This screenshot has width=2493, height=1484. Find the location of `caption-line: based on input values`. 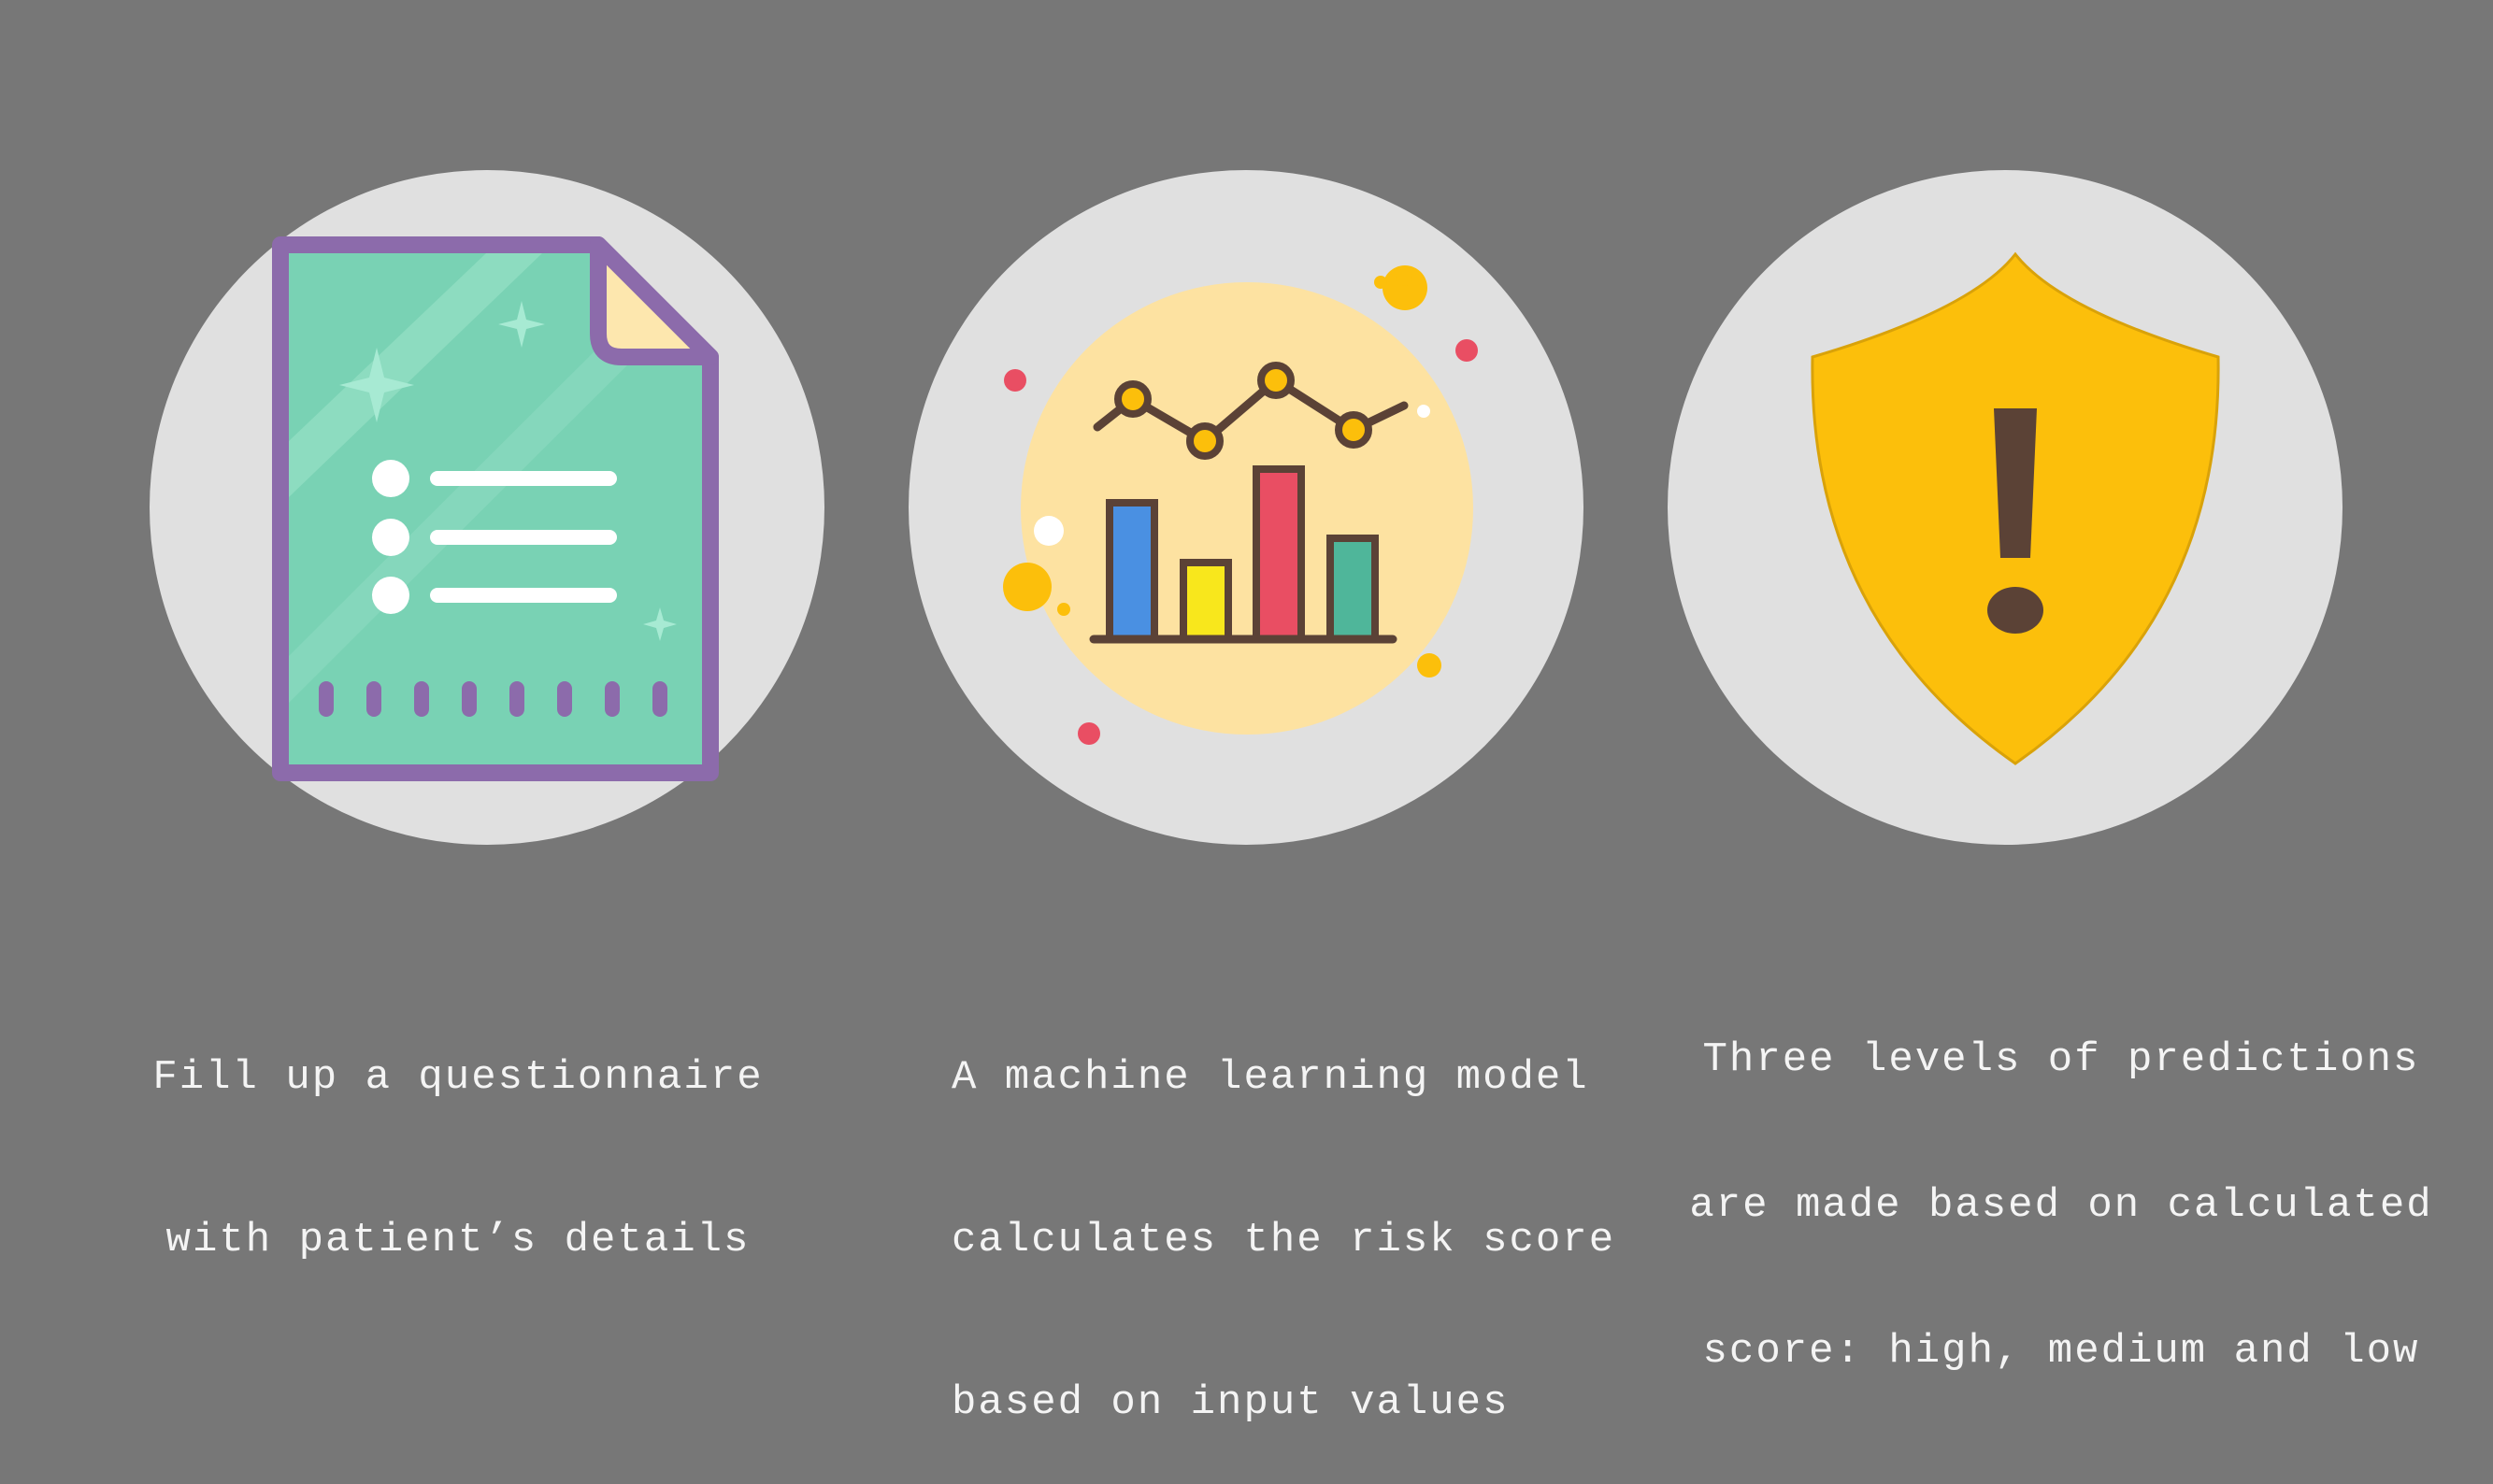

caption-line: based on input values is located at coordinates (1231, 1402).